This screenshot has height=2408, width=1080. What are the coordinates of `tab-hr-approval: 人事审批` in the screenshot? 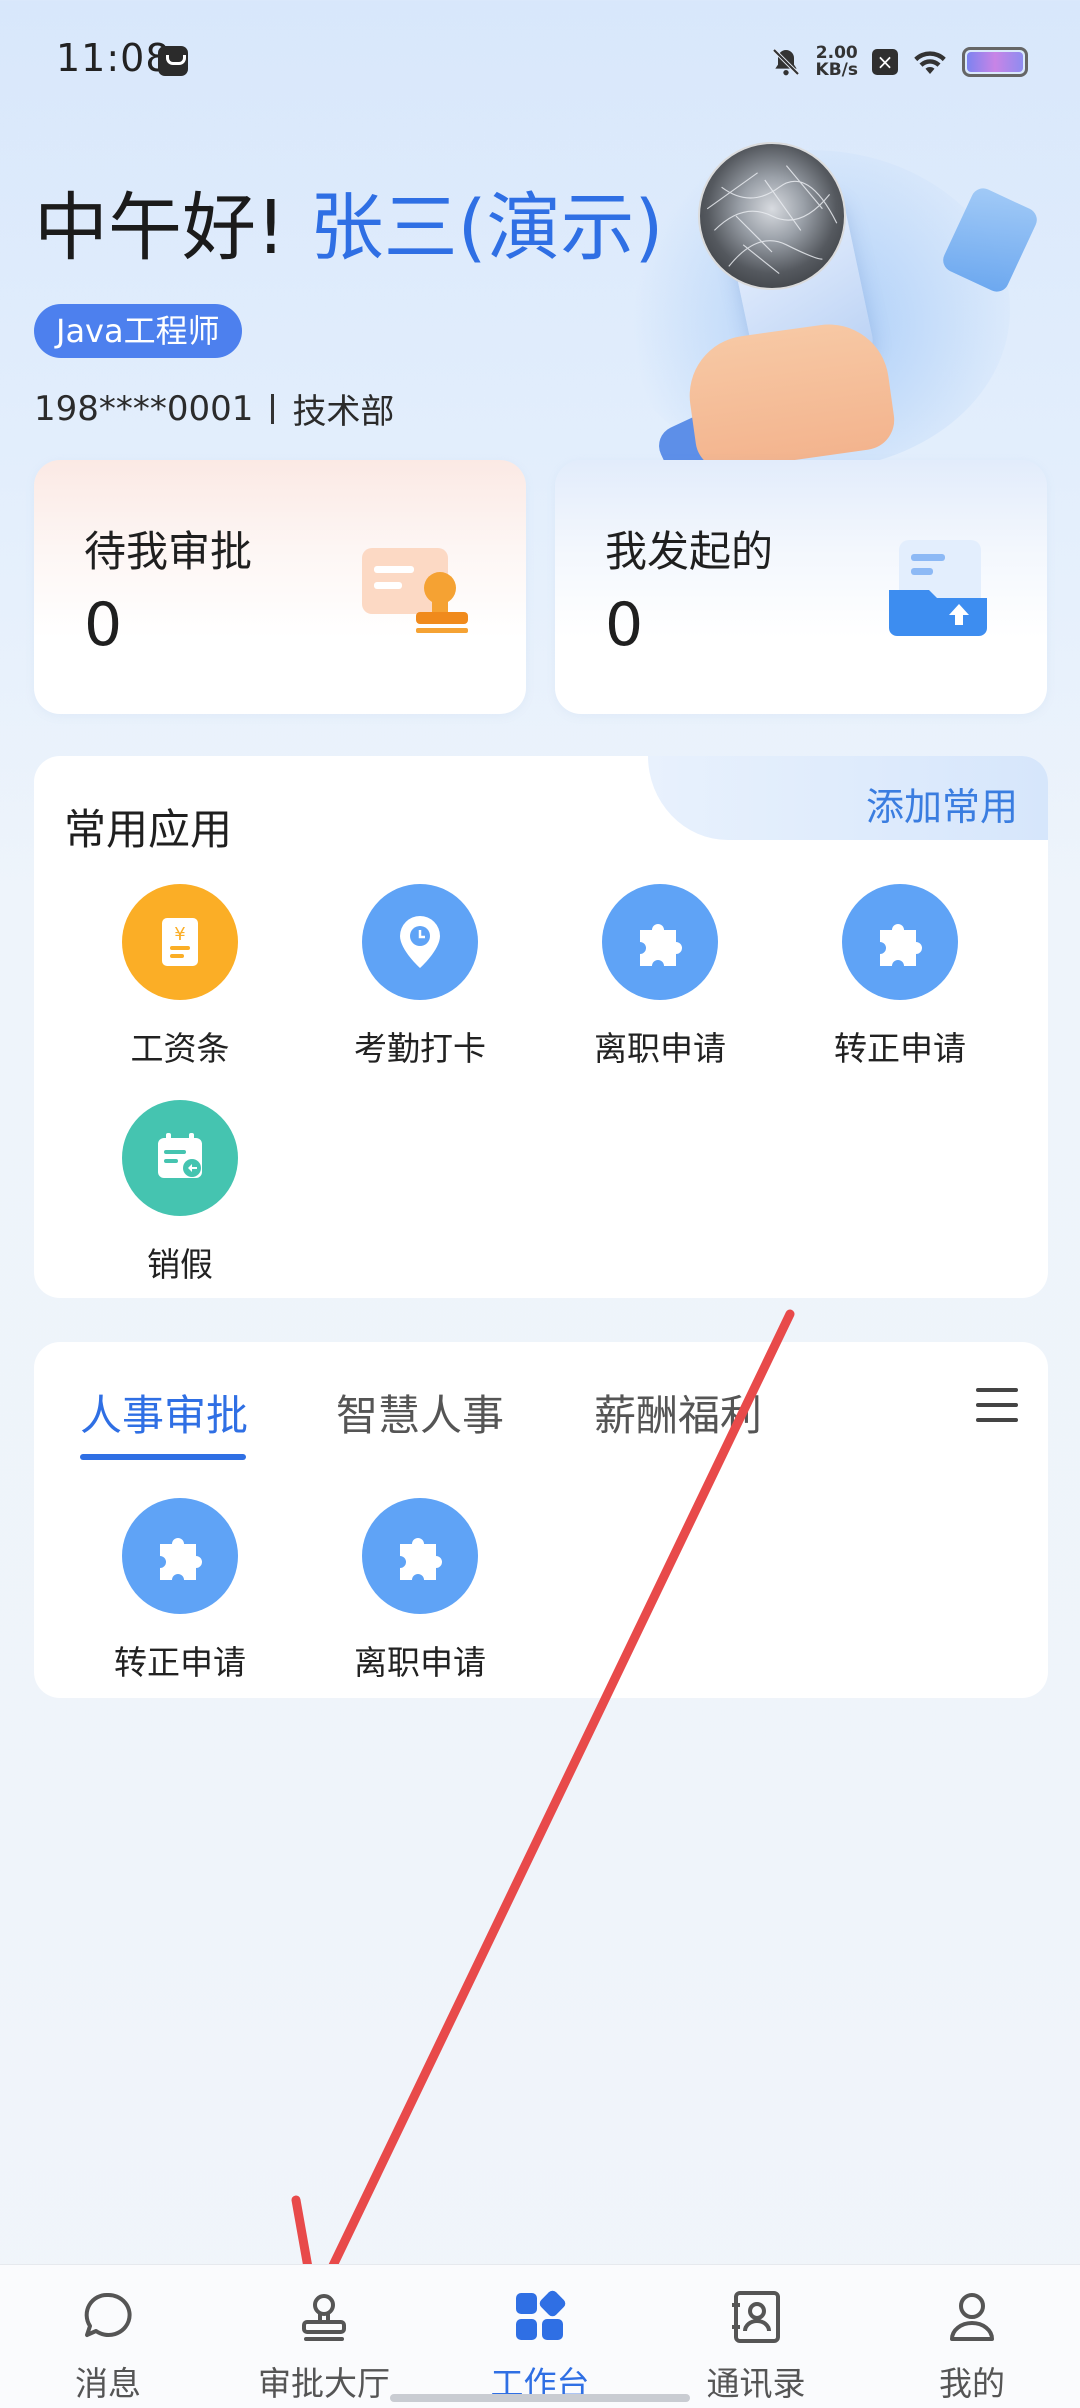 It's located at (164, 1412).